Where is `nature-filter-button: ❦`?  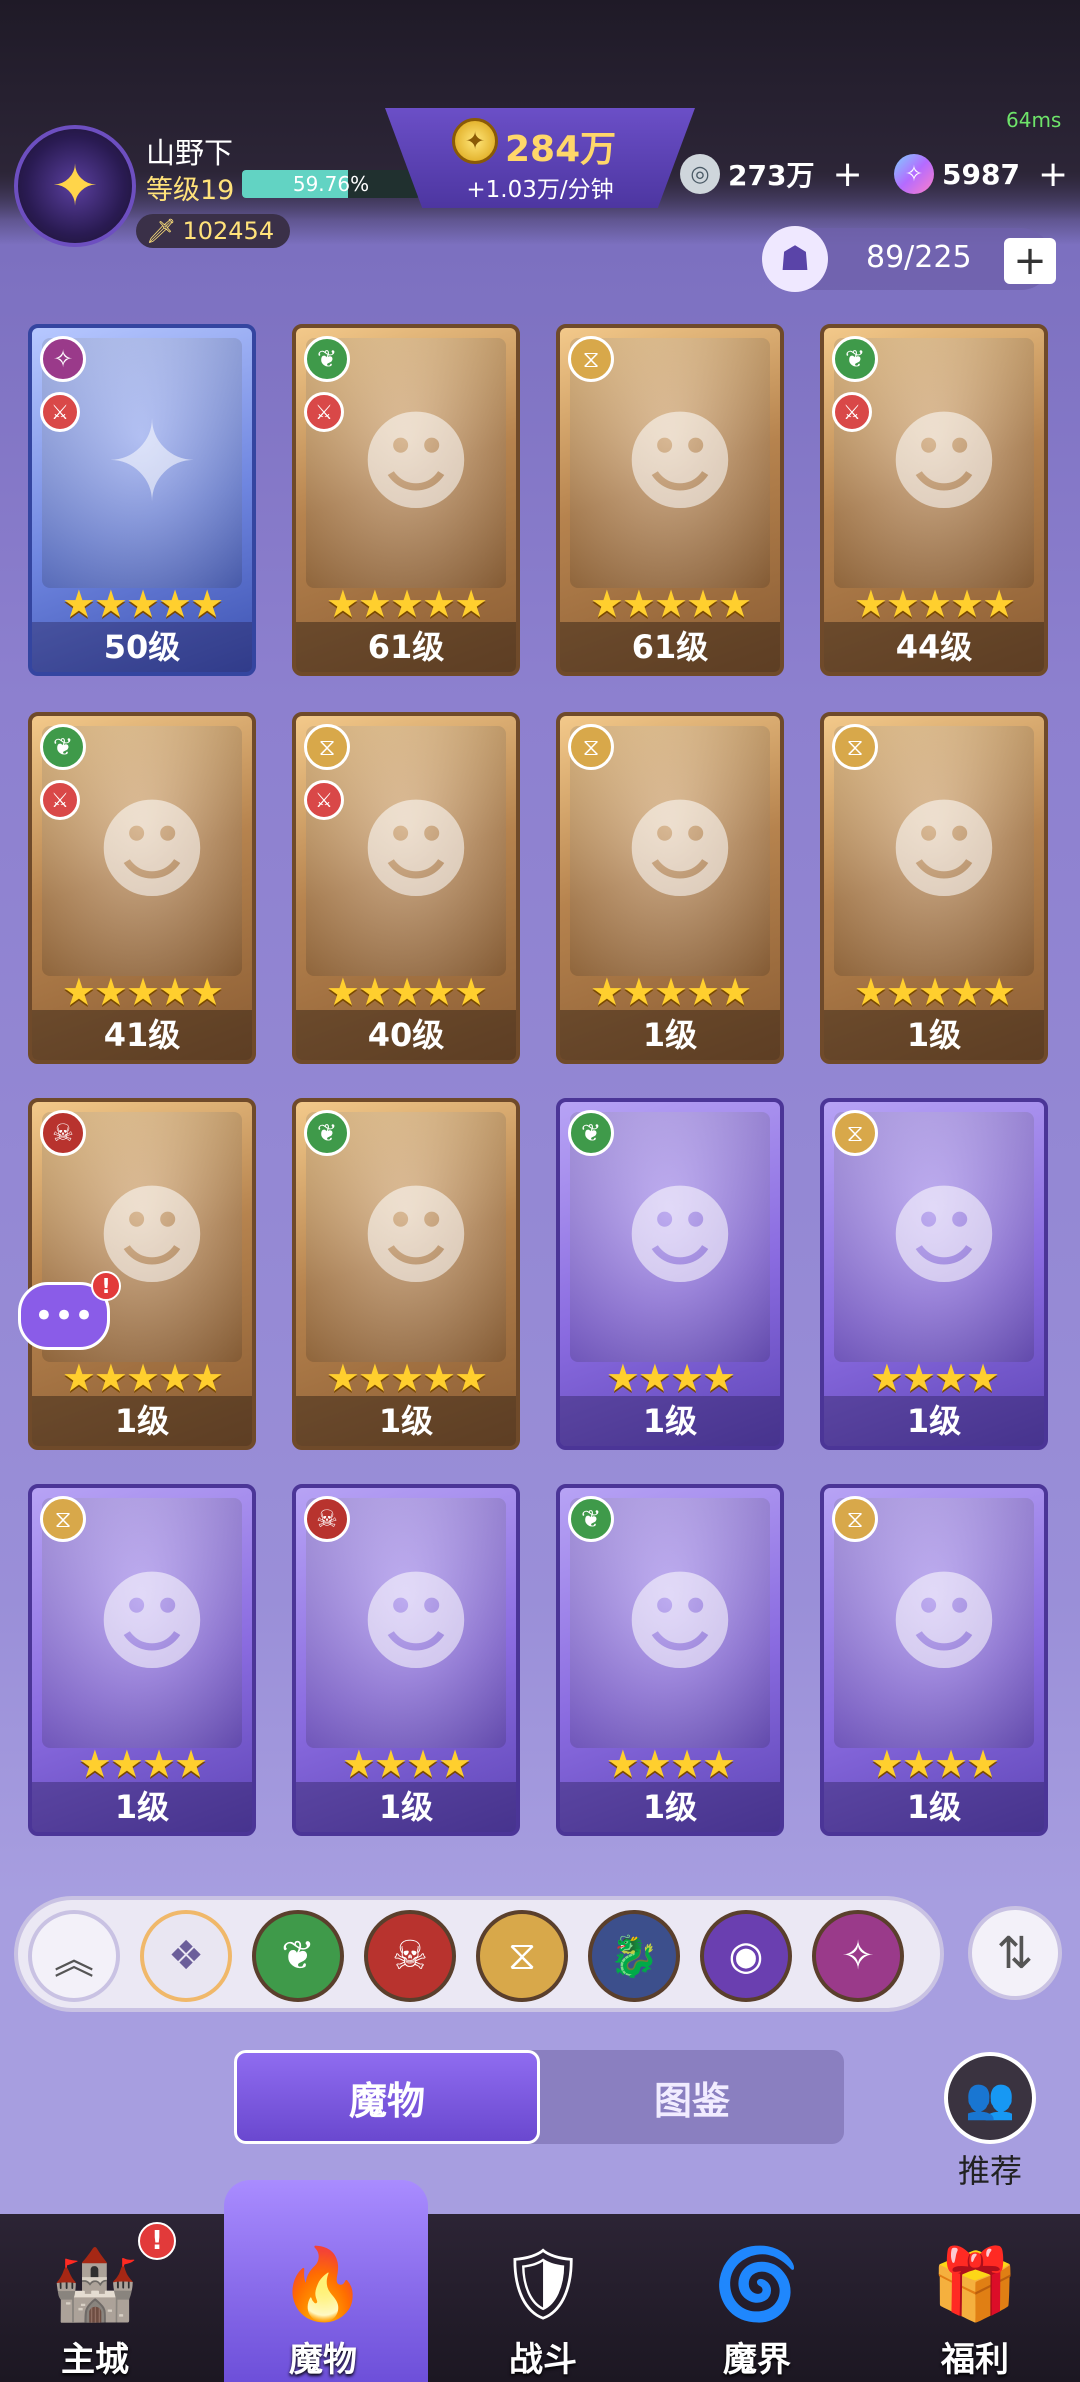 nature-filter-button: ❦ is located at coordinates (298, 1956).